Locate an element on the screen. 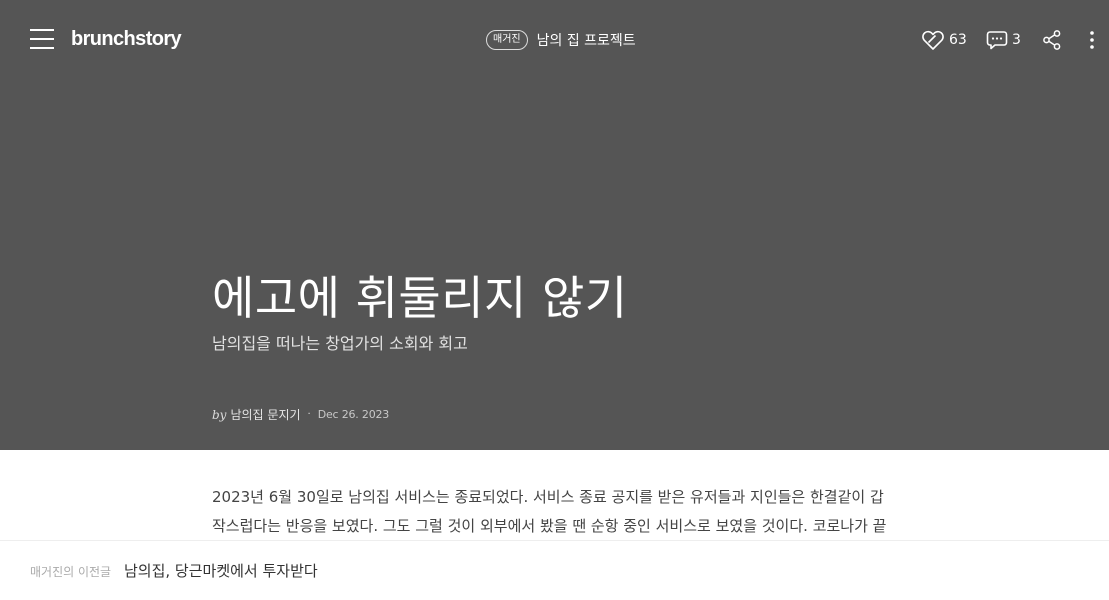 The width and height of the screenshot is (1109, 600). share-icon is located at coordinates (1052, 40).